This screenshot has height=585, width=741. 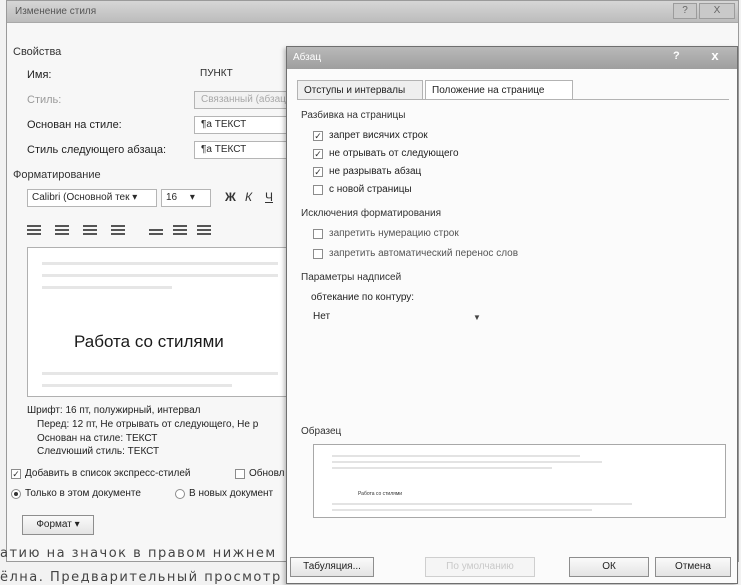 What do you see at coordinates (186, 198) in the screenshot?
I see `font-size-select: 16 ▾` at bounding box center [186, 198].